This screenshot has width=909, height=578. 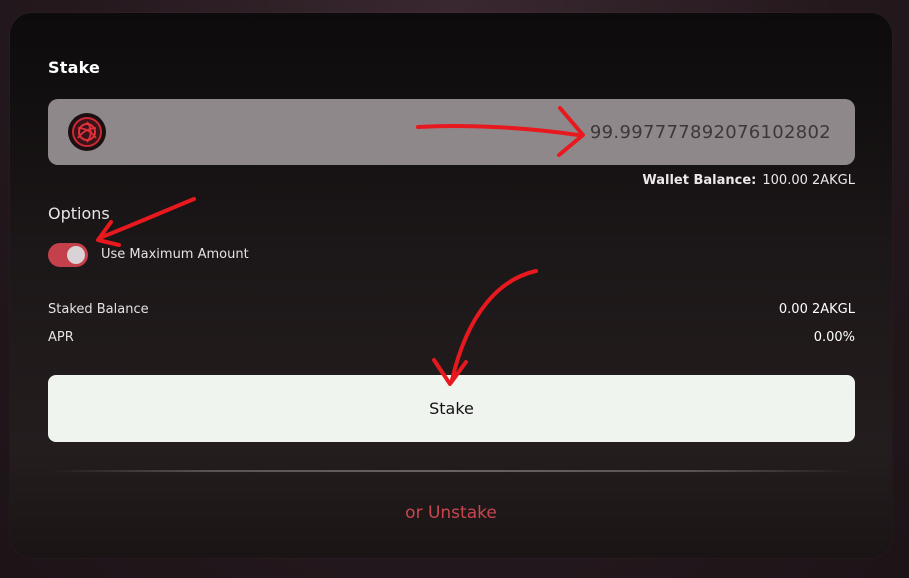 What do you see at coordinates (816, 309) in the screenshot?
I see `staked-balance-value: 0.00 2AKGL` at bounding box center [816, 309].